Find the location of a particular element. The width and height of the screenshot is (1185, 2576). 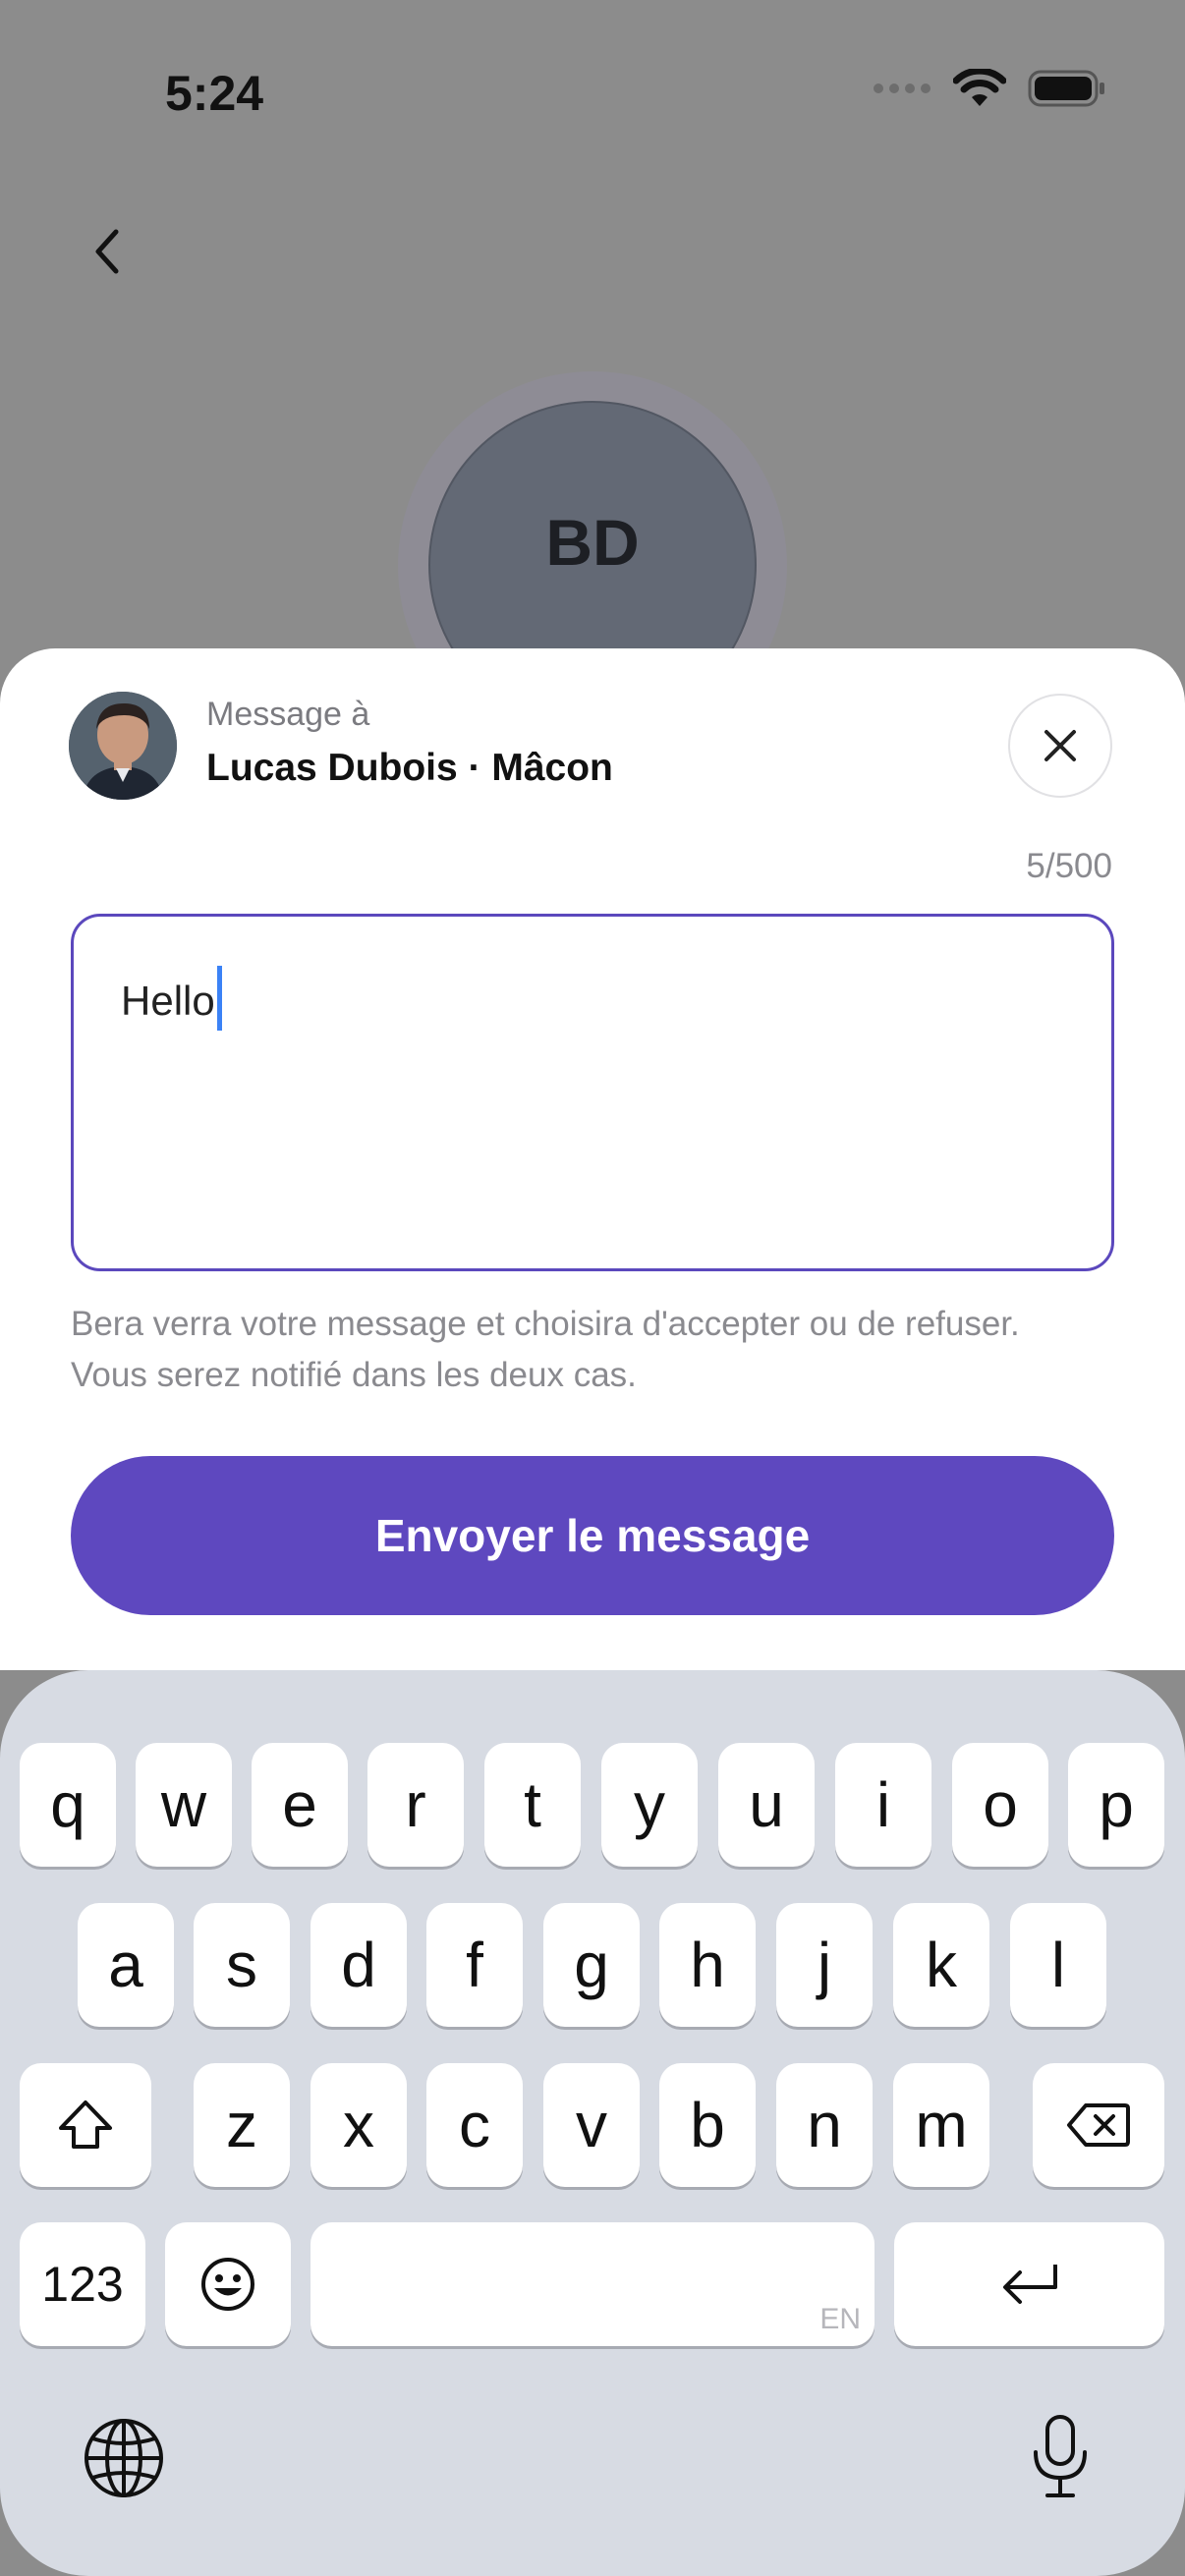

profile-initials: BD is located at coordinates (592, 542).